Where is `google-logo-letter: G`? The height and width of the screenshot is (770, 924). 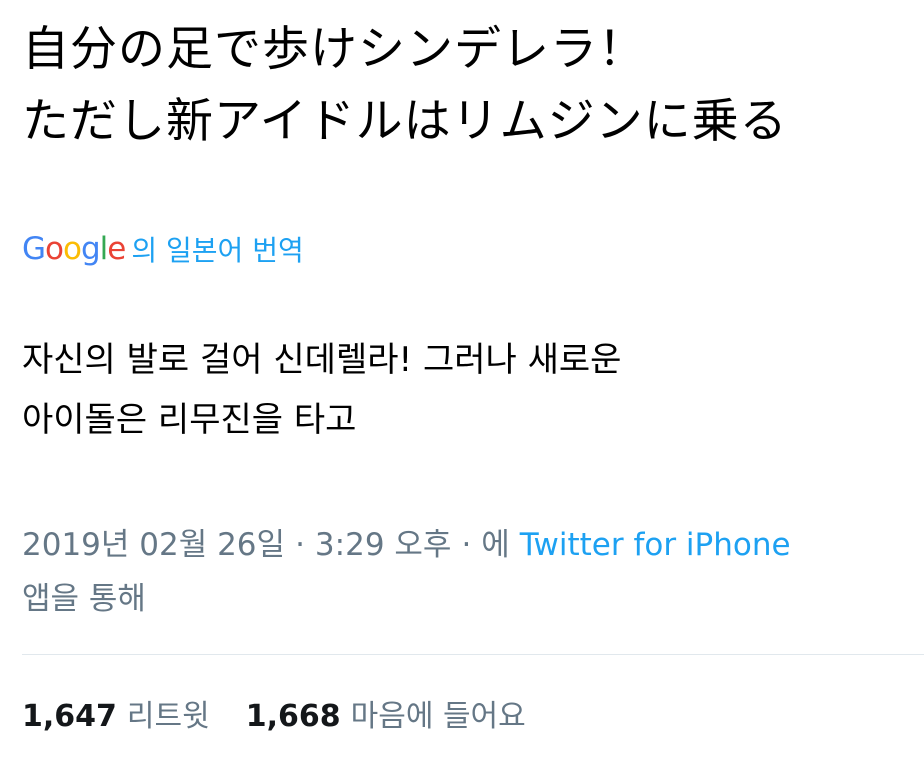 google-logo-letter: G is located at coordinates (34, 249).